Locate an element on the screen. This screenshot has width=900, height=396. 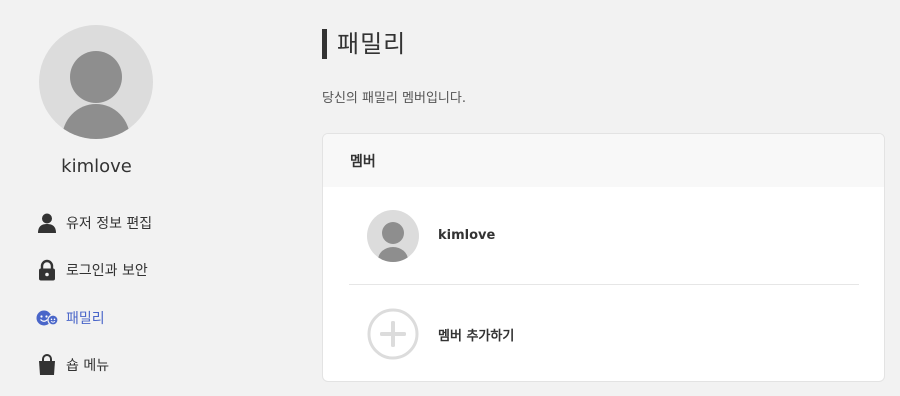
page-description: 당신의 패밀리 멤버입니다. is located at coordinates (394, 98).